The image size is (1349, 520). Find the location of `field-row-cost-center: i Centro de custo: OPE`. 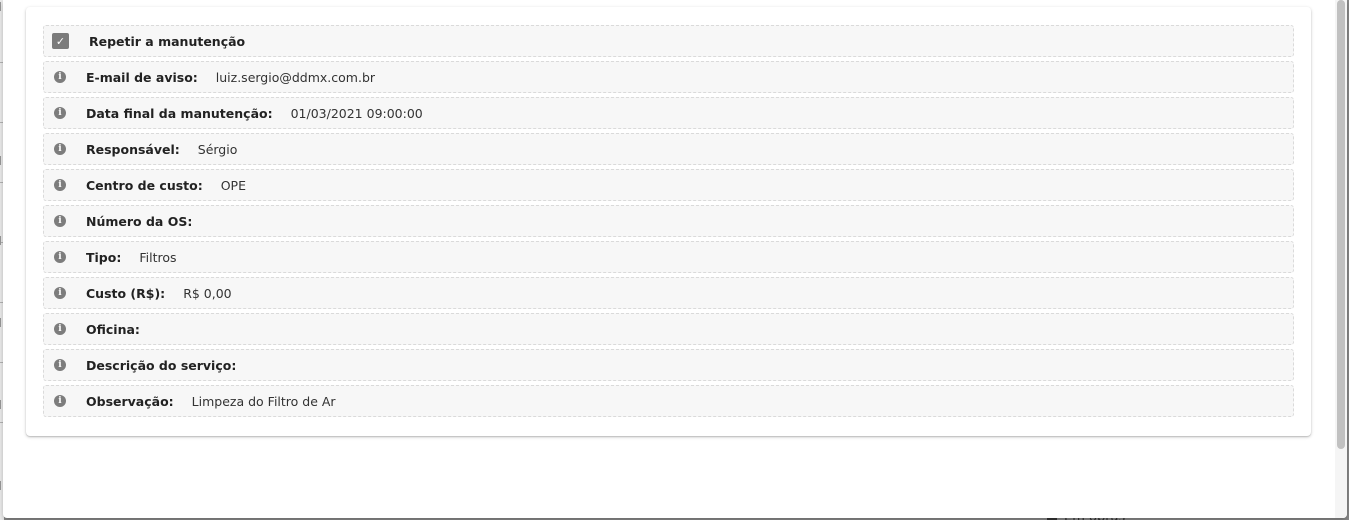

field-row-cost-center: i Centro de custo: OPE is located at coordinates (668, 185).